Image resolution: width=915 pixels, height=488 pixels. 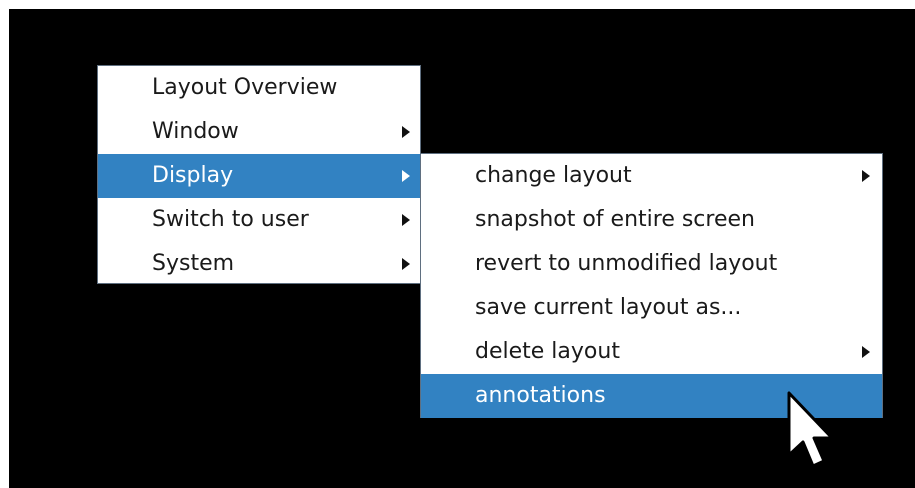 I want to click on submenu-item-revert-layout: revert to unmodified layout, so click(x=651, y=264).